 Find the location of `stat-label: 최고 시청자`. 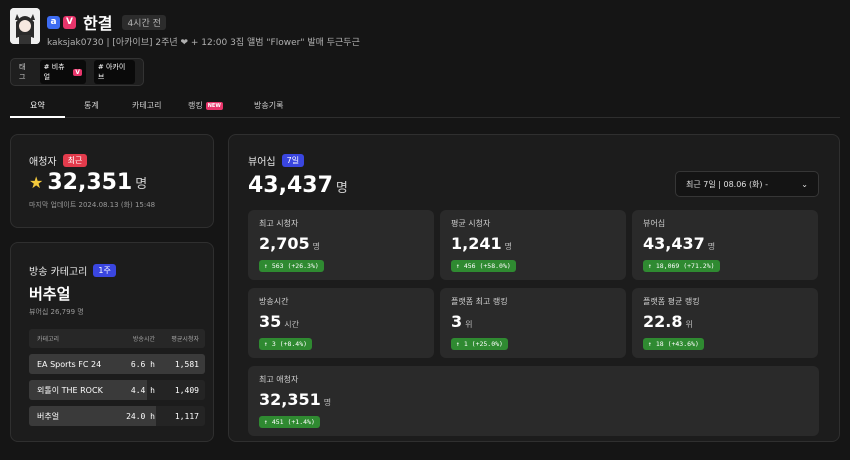

stat-label: 최고 시청자 is located at coordinates (279, 223).